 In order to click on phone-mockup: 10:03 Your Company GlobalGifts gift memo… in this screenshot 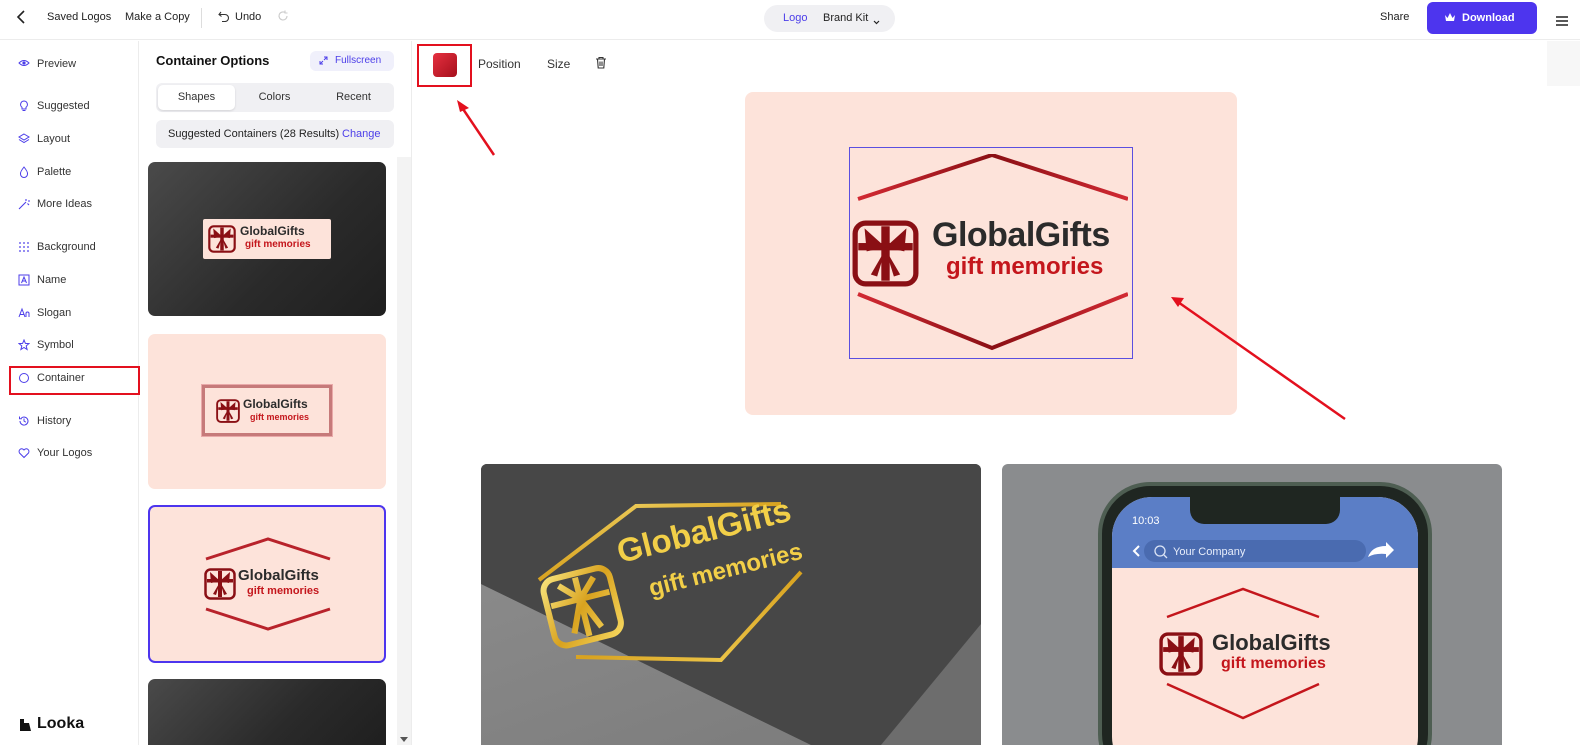, I will do `click(1252, 604)`.